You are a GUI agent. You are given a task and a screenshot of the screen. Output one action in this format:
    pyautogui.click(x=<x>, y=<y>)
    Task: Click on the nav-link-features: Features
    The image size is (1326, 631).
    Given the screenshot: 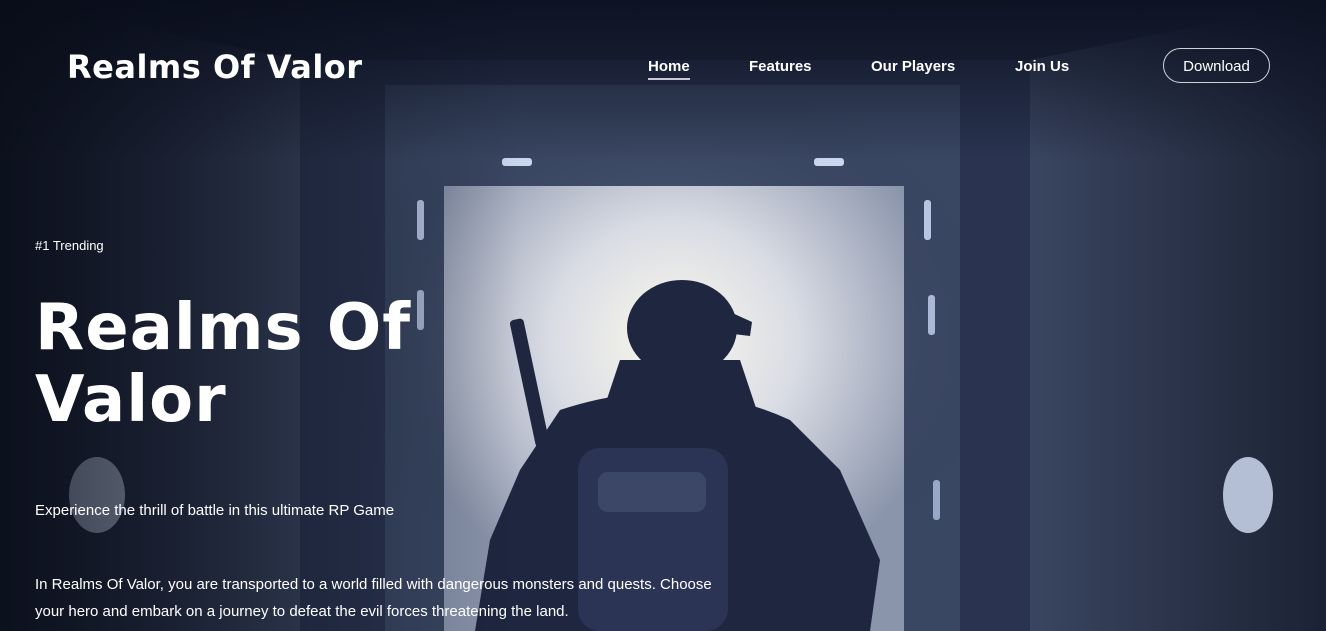 What is the action you would take?
    pyautogui.click(x=780, y=67)
    